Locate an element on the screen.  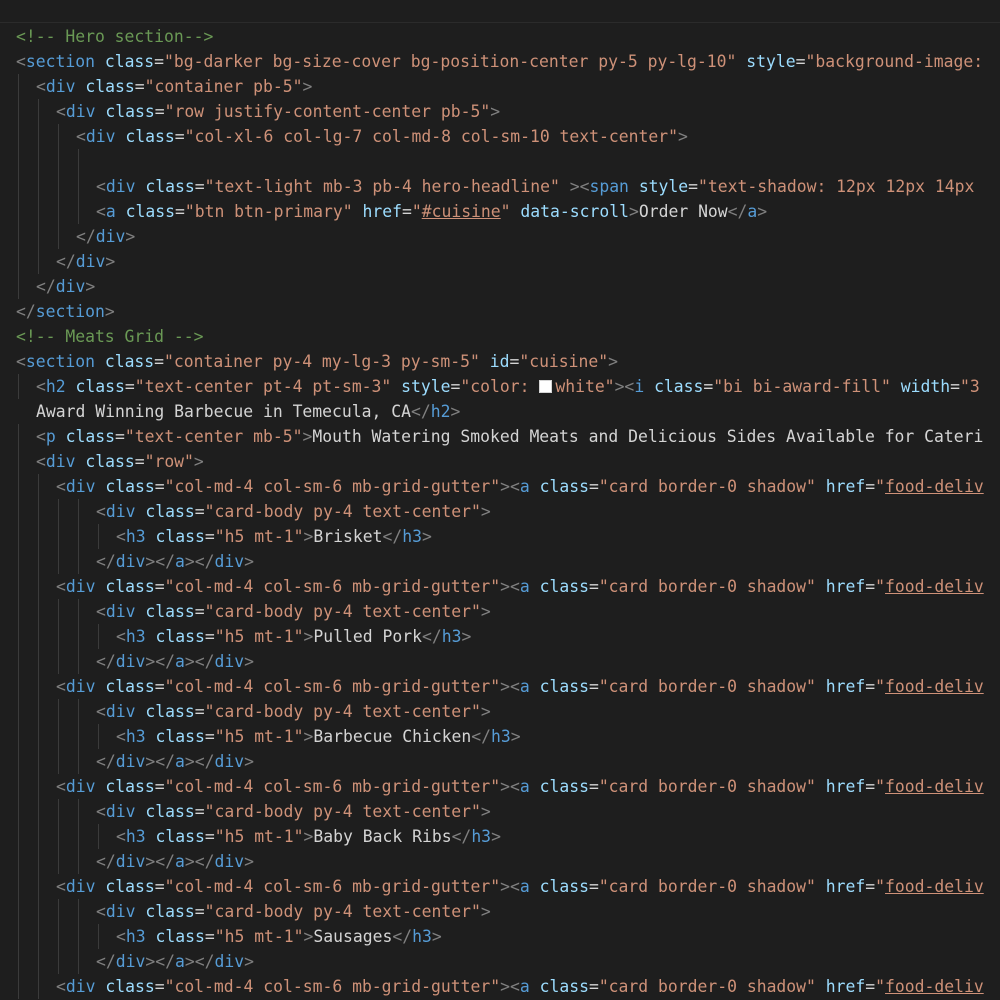
string-token: "card border-0 shadow" is located at coordinates (707, 786).